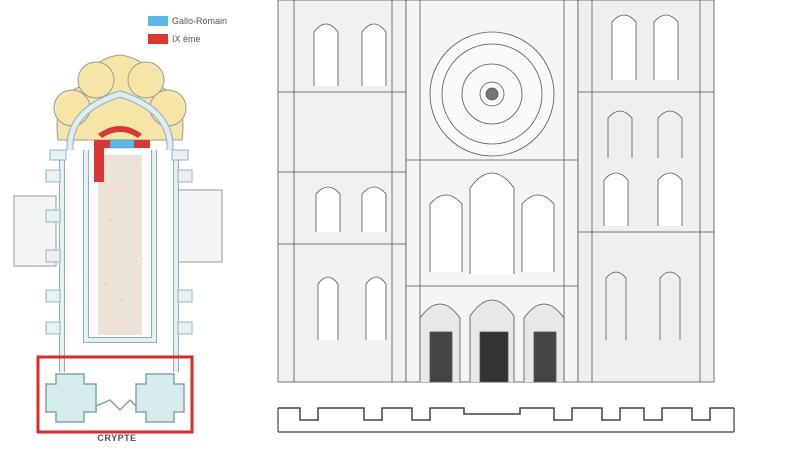 The image size is (800, 450). What do you see at coordinates (342, 191) in the screenshot?
I see `north-tower` at bounding box center [342, 191].